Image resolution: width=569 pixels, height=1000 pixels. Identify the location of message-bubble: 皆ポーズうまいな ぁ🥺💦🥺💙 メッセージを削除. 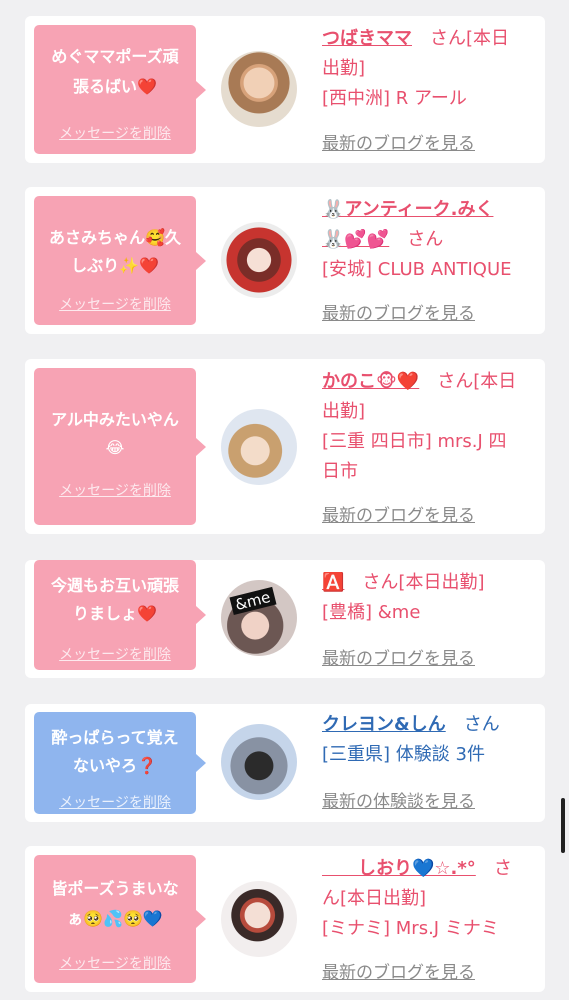
(120, 919).